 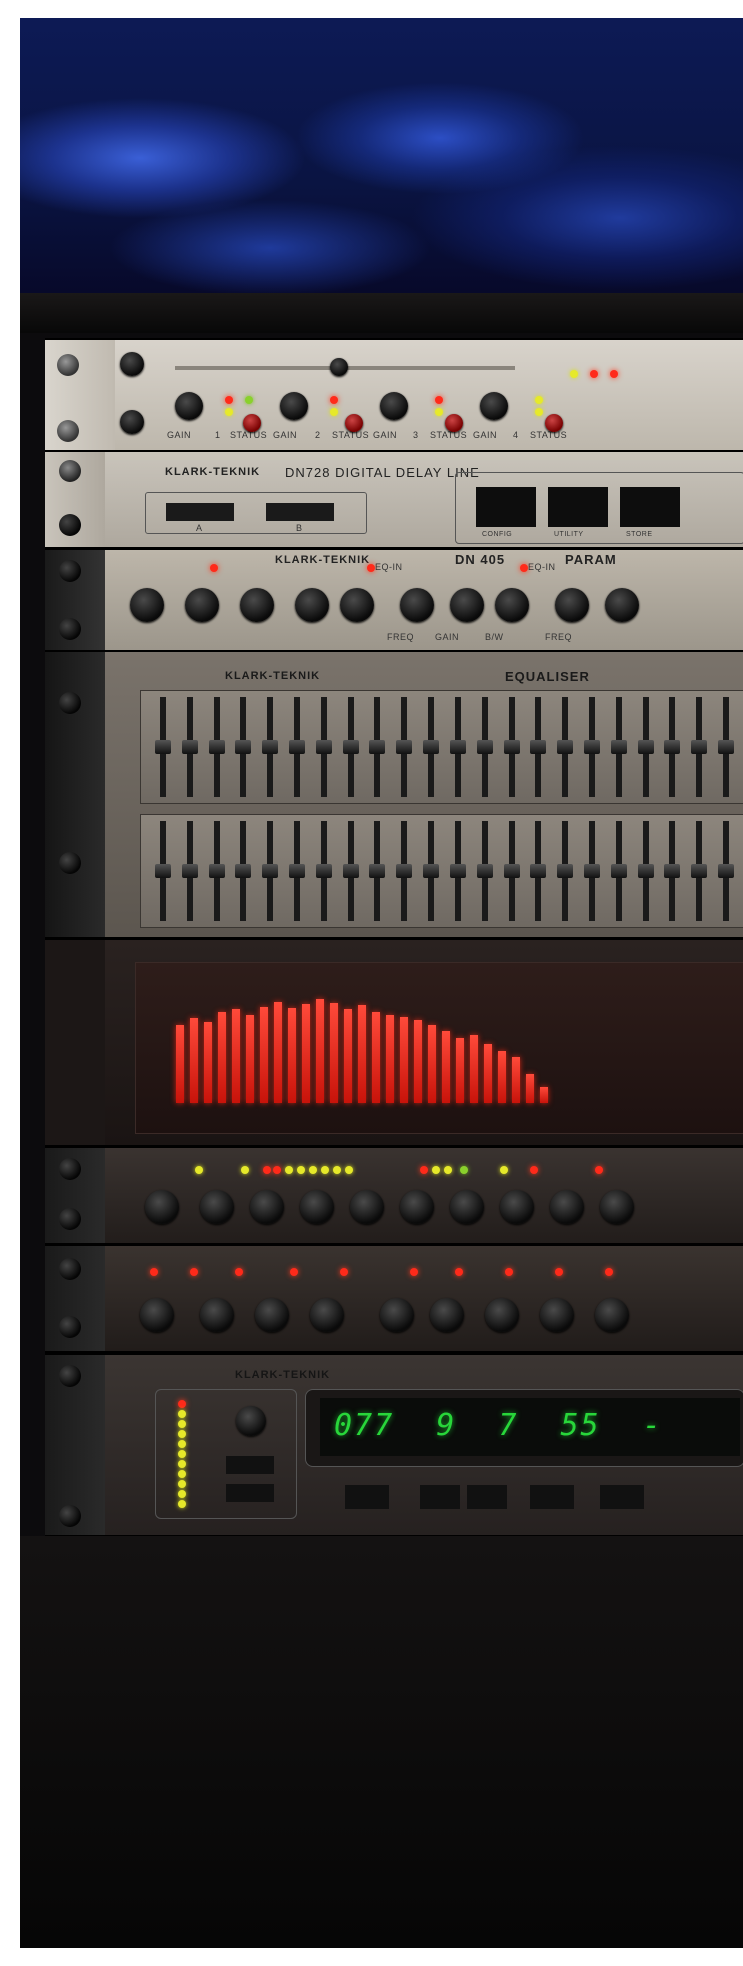 I want to click on delay-b-label: B, so click(x=299, y=528).